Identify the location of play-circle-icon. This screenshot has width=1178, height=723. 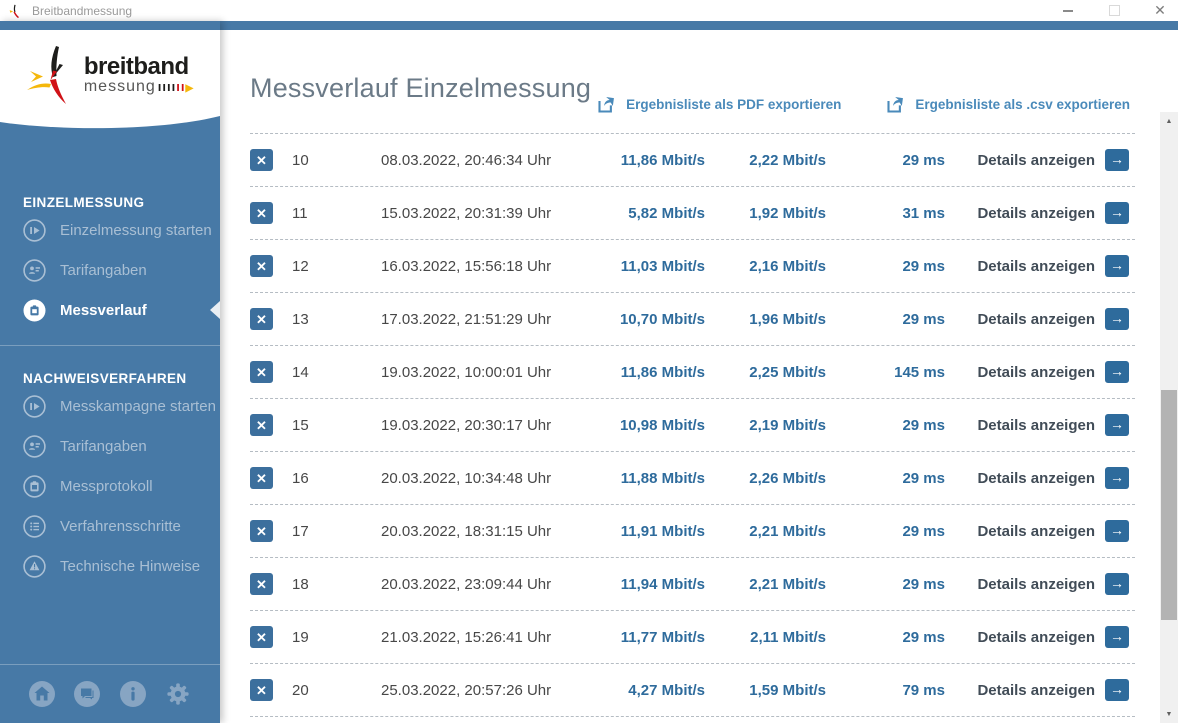
(34, 230).